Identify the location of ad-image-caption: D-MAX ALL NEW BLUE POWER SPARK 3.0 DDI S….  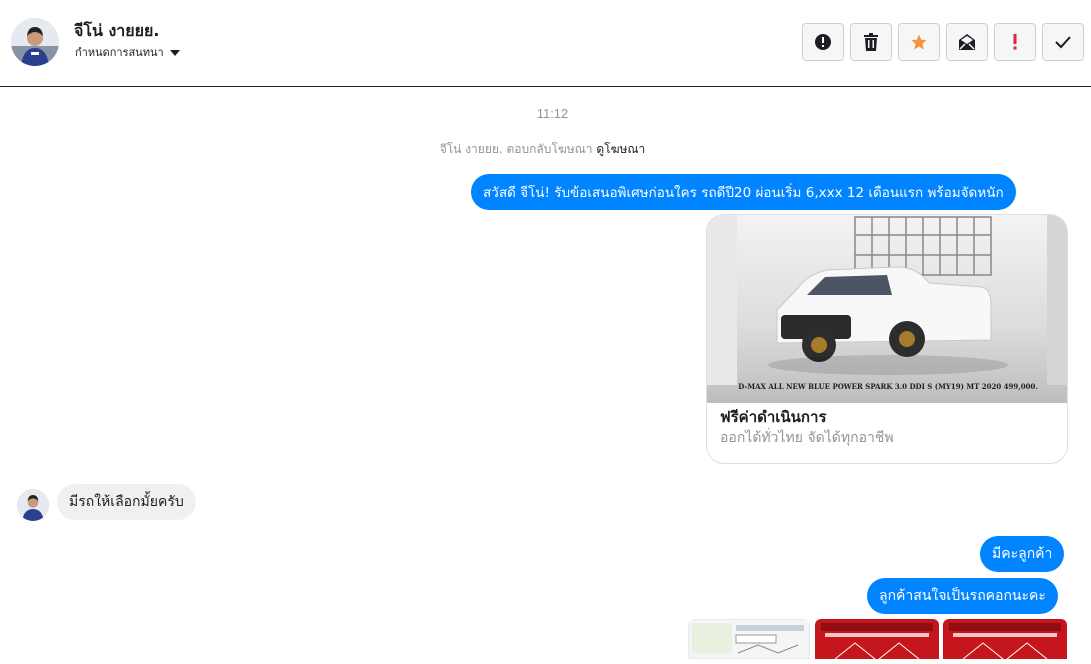
(888, 386).